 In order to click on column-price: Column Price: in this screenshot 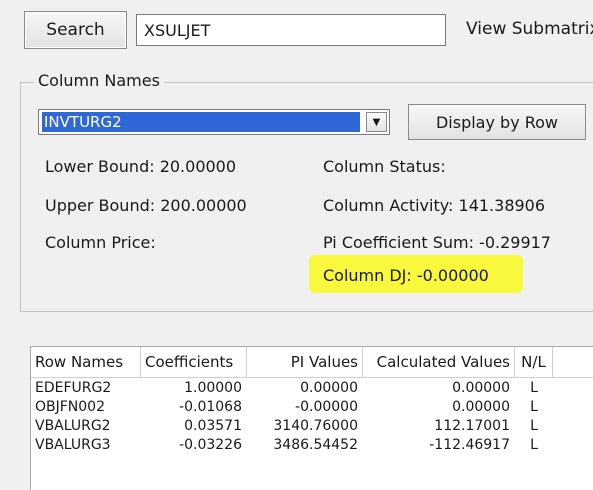, I will do `click(100, 242)`.